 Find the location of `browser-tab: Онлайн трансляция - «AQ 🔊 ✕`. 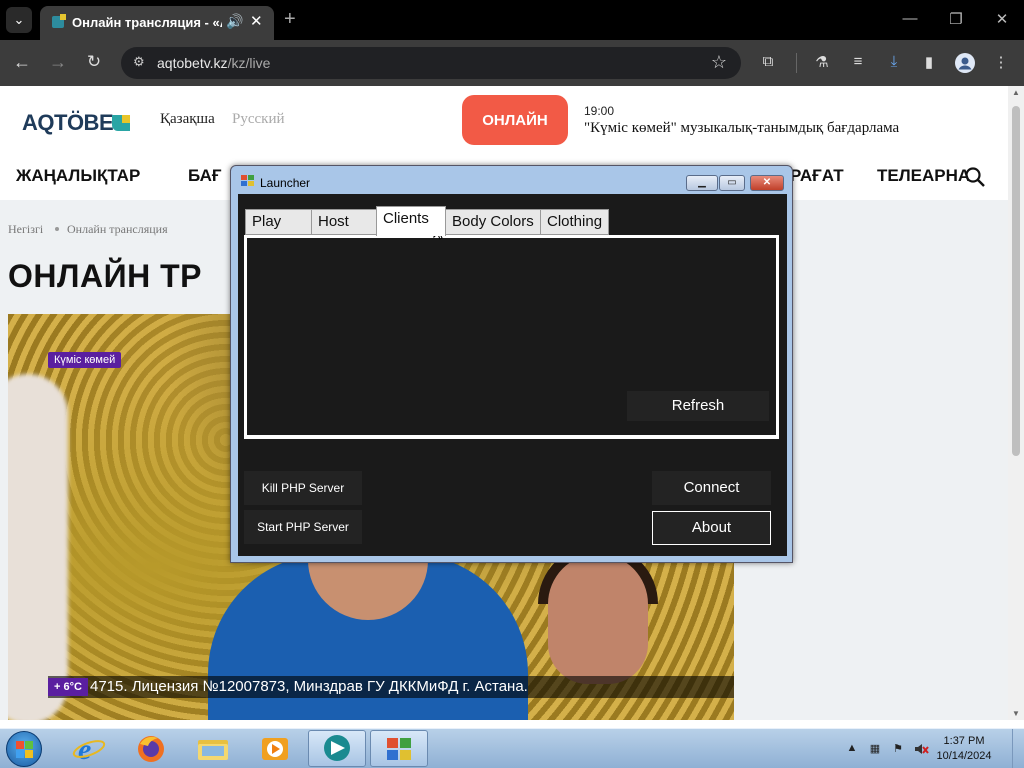

browser-tab: Онлайн трансляция - «AQ 🔊 ✕ is located at coordinates (157, 23).